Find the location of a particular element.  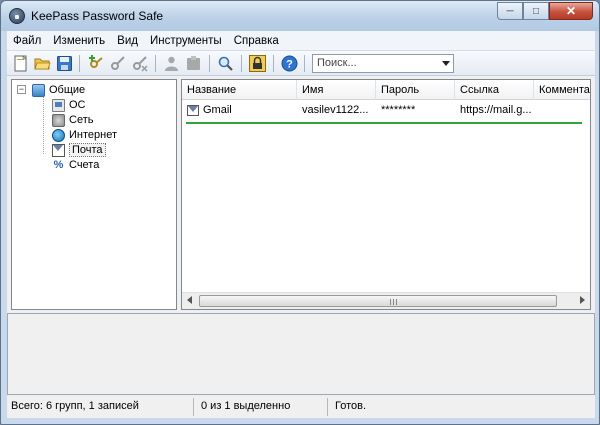

menu-edit: Изменить is located at coordinates (79, 41).